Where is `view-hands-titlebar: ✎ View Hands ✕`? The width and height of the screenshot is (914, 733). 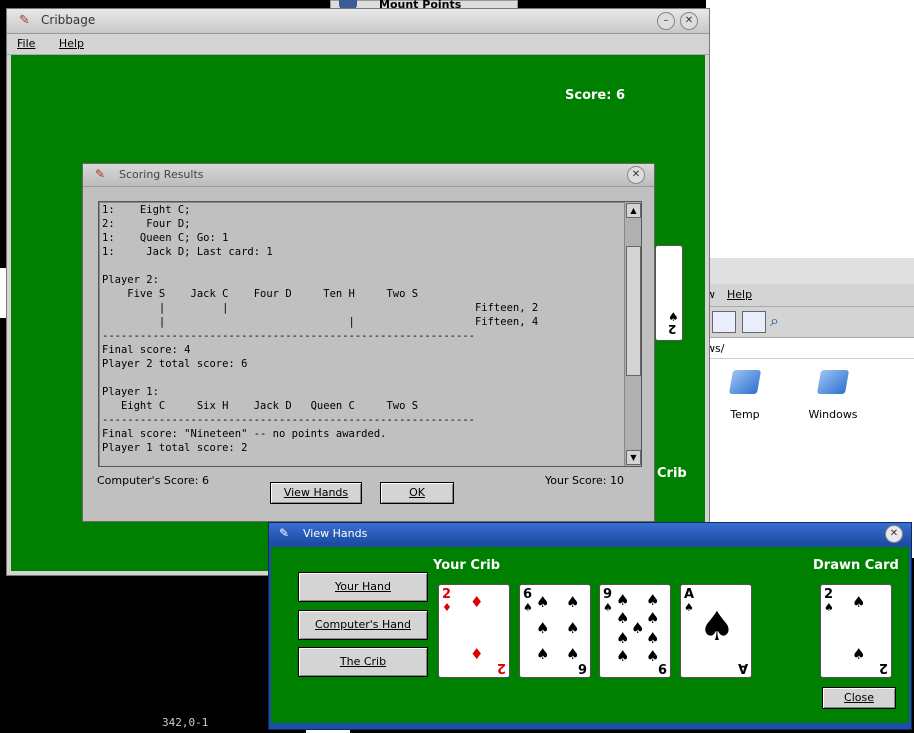
view-hands-titlebar: ✎ View Hands ✕ is located at coordinates (590, 534).